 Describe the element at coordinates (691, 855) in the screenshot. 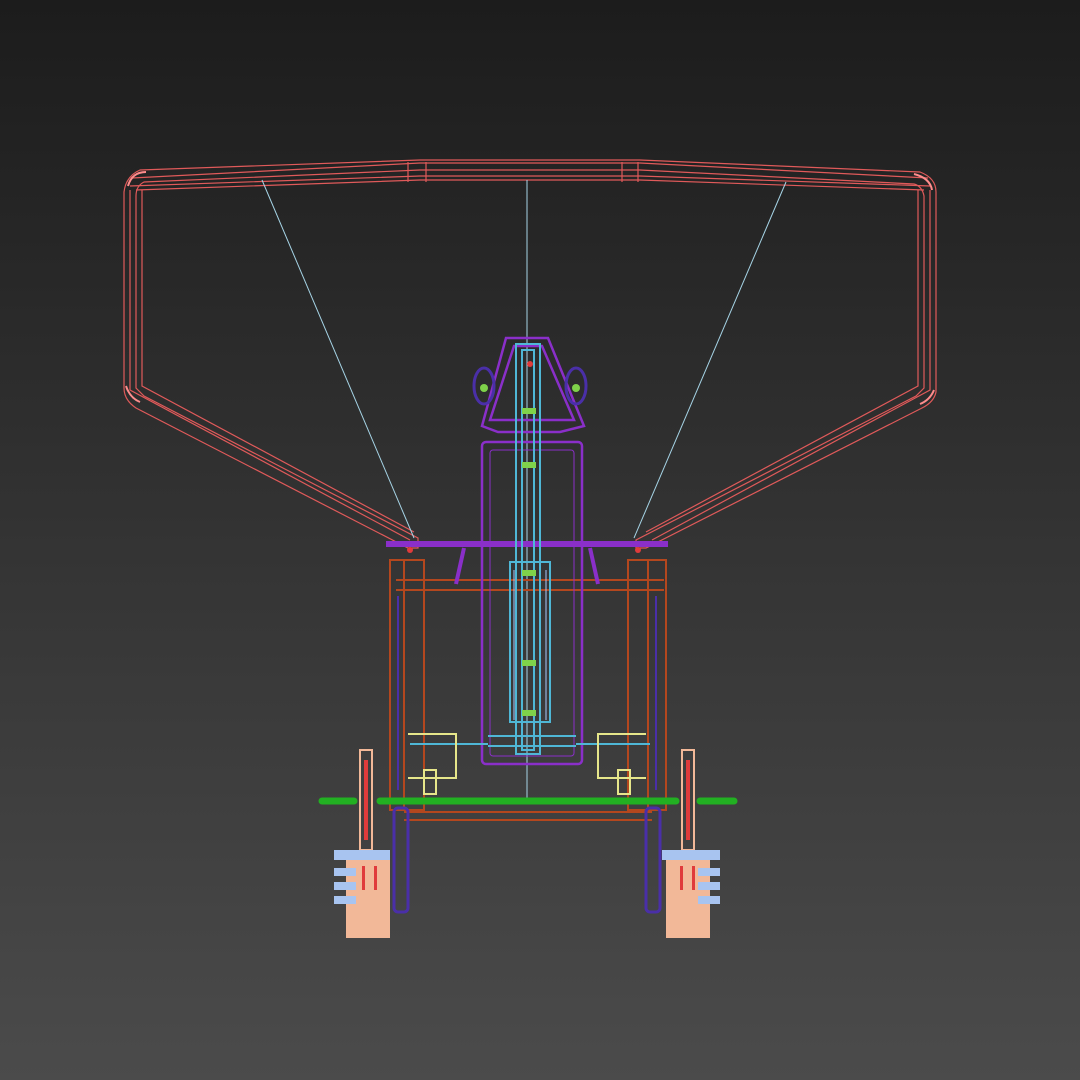

I see `clamp-right-top` at that location.